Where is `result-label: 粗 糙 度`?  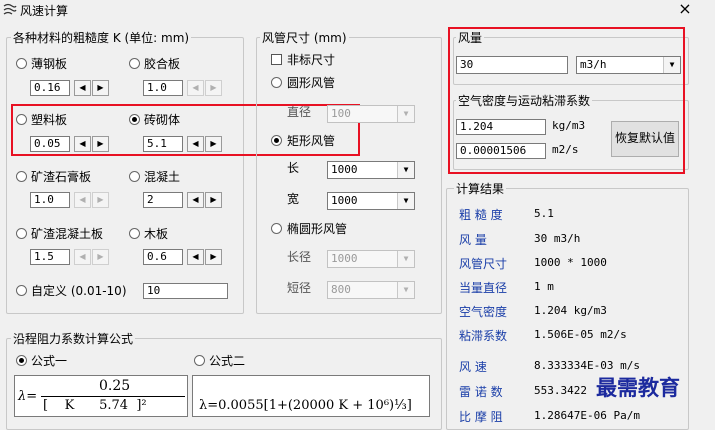
result-label: 粗 糙 度 is located at coordinates (481, 215).